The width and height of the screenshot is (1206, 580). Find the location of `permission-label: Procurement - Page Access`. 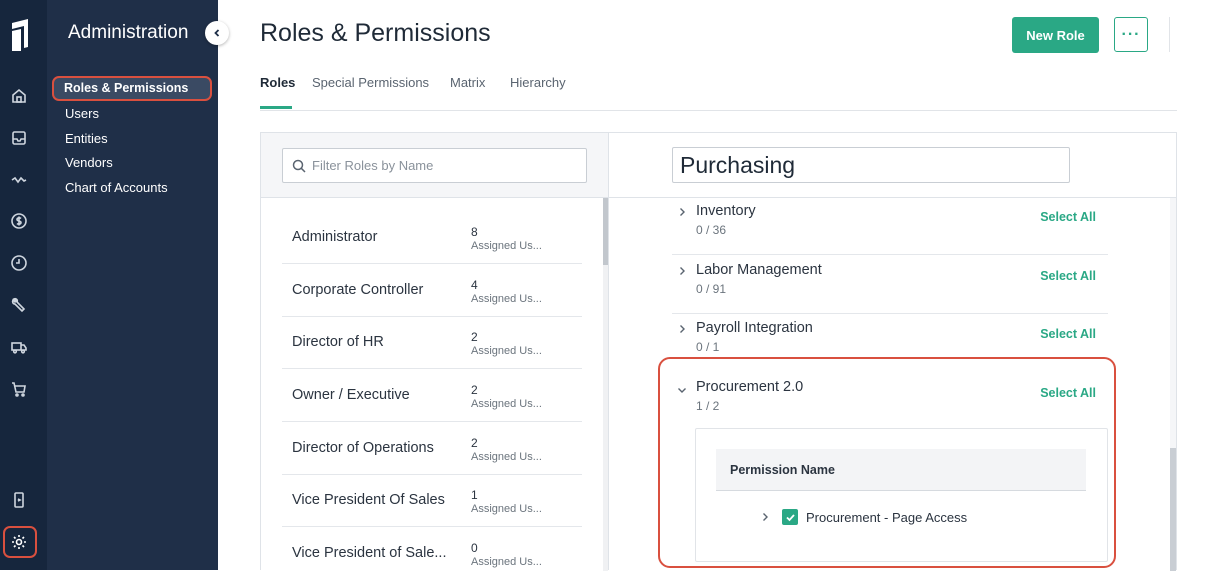

permission-label: Procurement - Page Access is located at coordinates (887, 517).